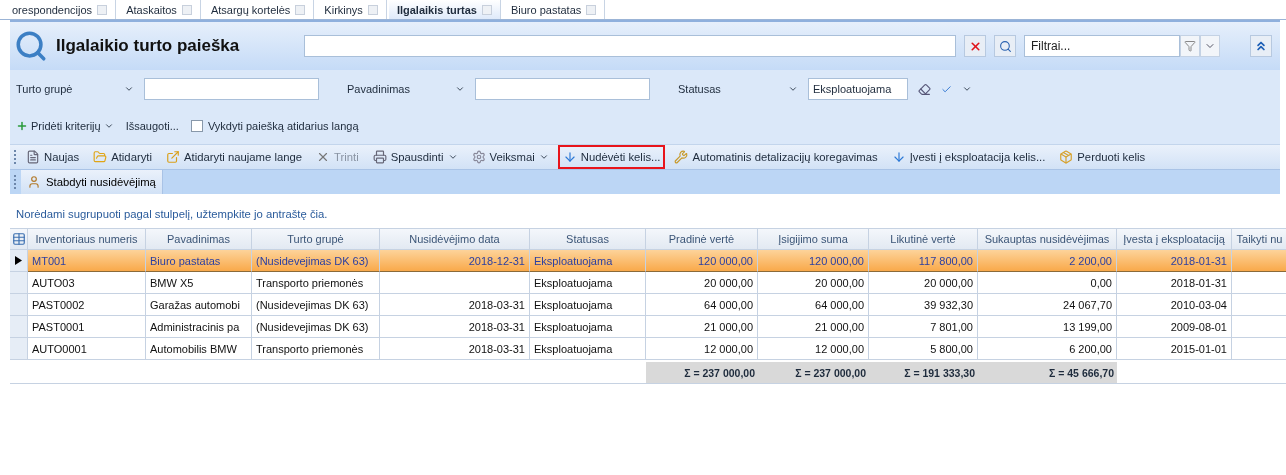 The height and width of the screenshot is (475, 1286). I want to click on table-cell: 13 199,00, so click(1047, 327).